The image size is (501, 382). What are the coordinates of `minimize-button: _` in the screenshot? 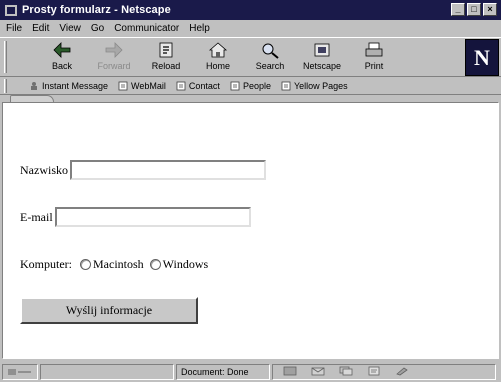 It's located at (458, 9).